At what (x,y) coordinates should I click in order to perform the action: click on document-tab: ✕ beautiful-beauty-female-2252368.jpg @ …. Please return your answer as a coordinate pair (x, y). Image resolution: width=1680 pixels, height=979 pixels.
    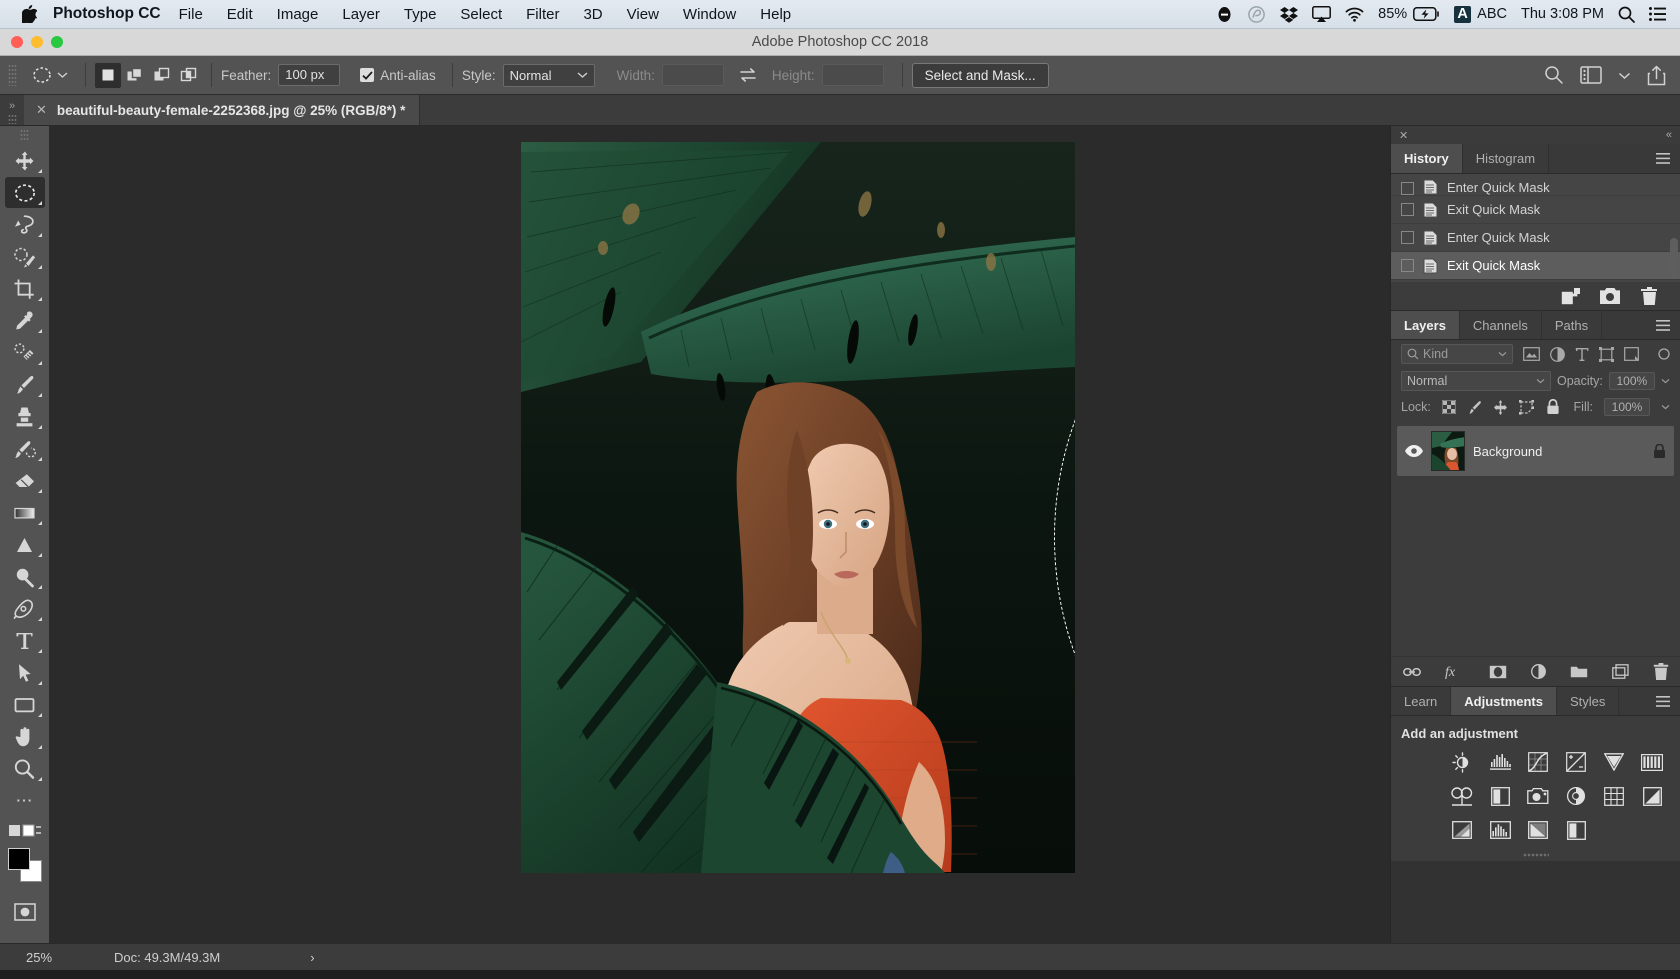
    Looking at the image, I should click on (222, 110).